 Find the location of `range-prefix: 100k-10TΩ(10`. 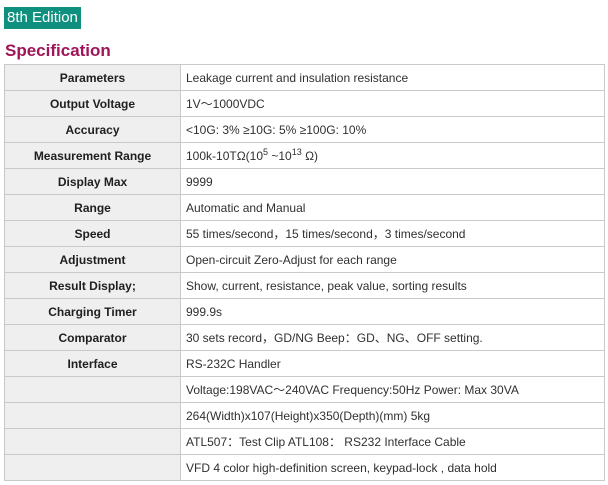

range-prefix: 100k-10TΩ(10 is located at coordinates (225, 155).